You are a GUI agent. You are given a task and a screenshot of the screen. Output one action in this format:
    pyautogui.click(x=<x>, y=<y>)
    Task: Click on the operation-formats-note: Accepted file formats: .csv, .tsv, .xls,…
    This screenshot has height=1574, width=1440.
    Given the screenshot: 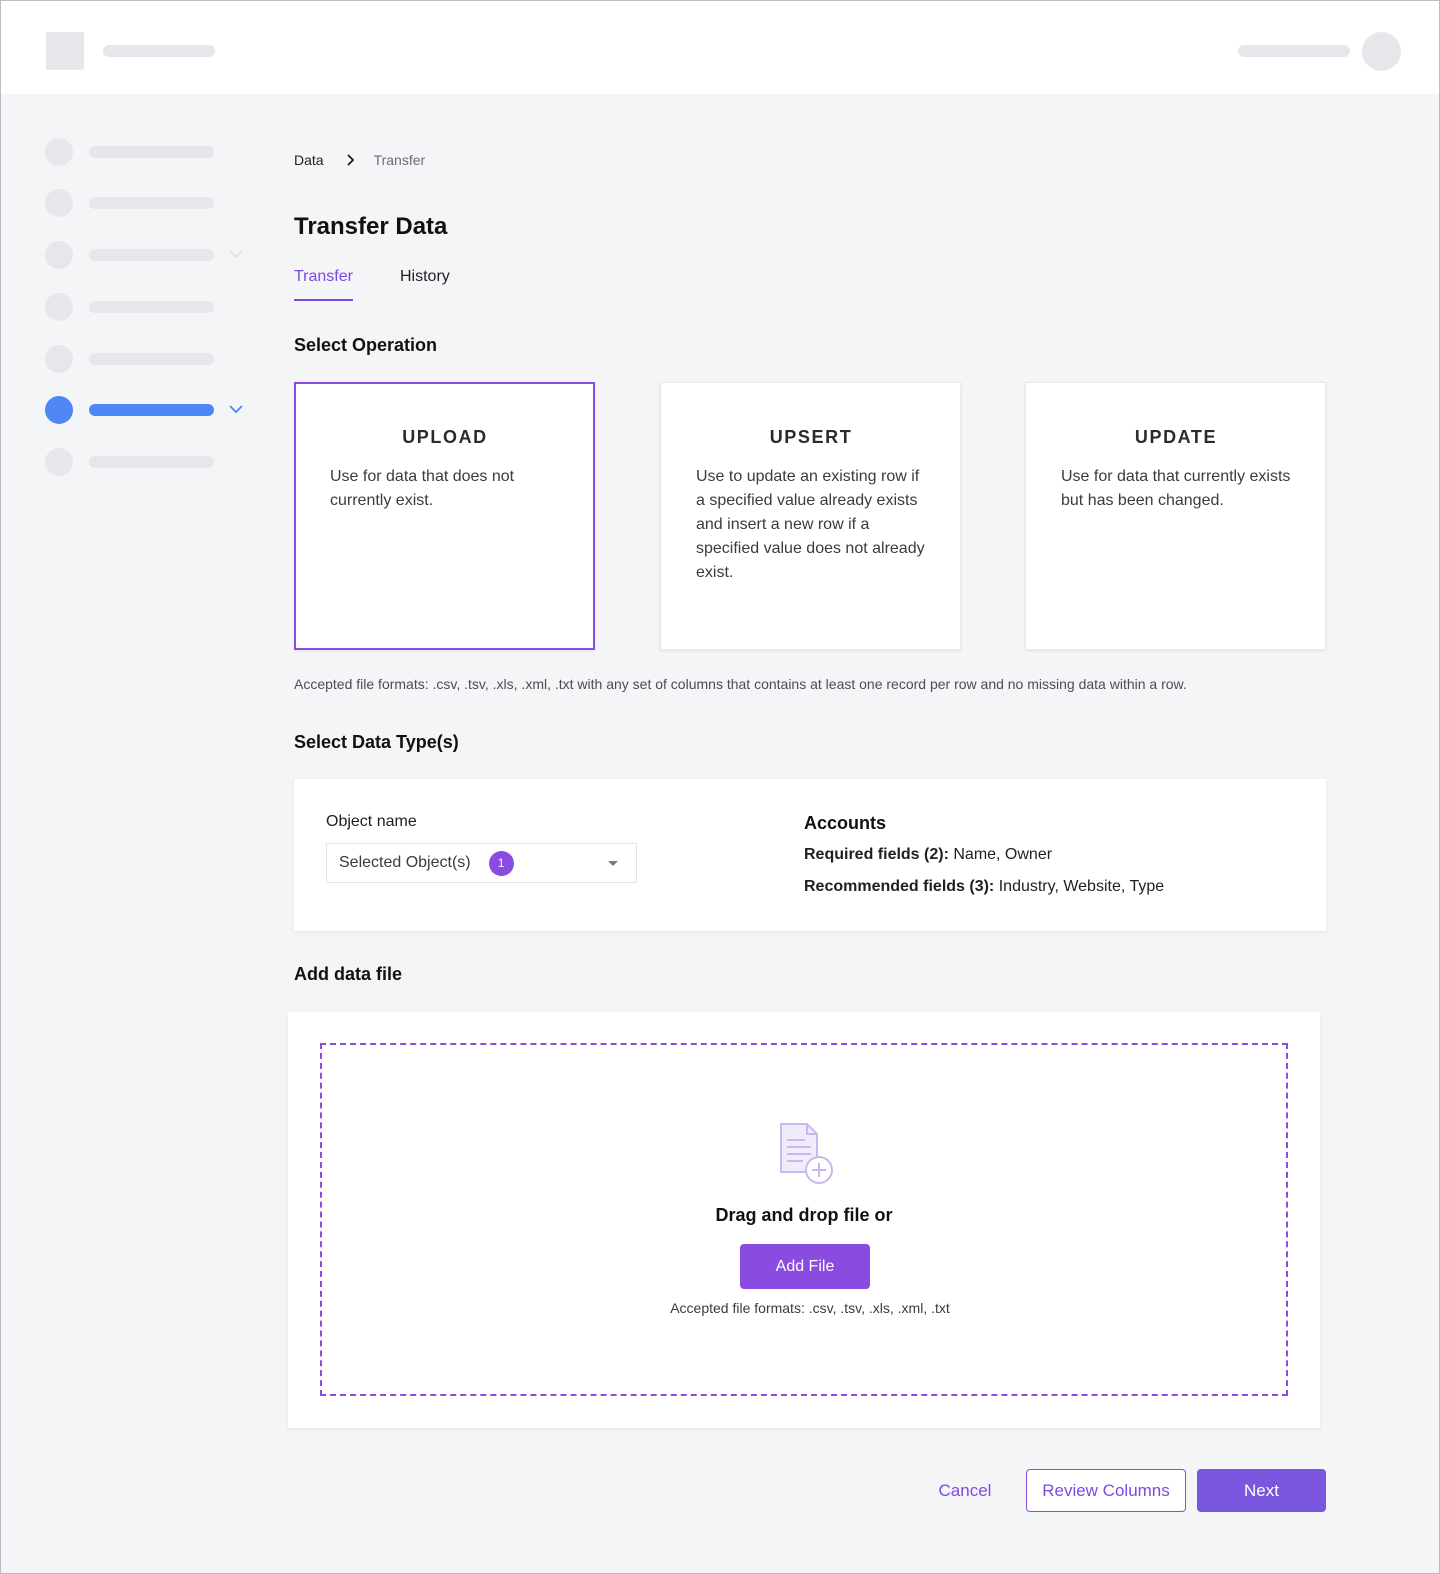 What is the action you would take?
    pyautogui.click(x=740, y=684)
    